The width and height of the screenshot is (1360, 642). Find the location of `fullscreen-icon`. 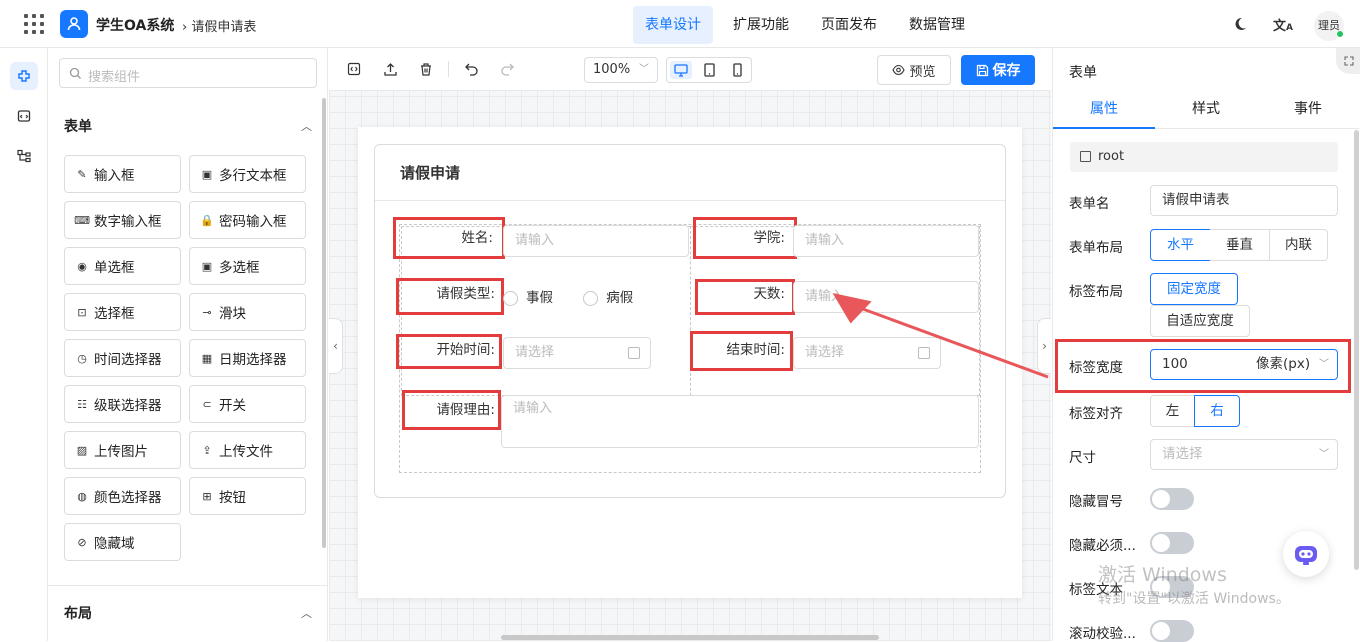

fullscreen-icon is located at coordinates (1348, 61).